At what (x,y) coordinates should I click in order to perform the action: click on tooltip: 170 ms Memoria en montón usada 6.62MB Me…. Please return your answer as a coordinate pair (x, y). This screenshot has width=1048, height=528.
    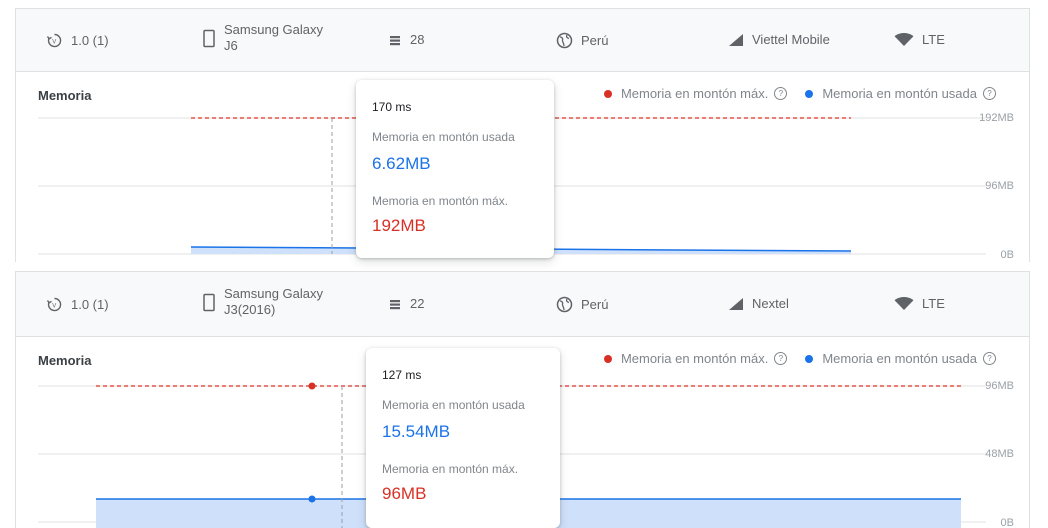
    Looking at the image, I should click on (455, 169).